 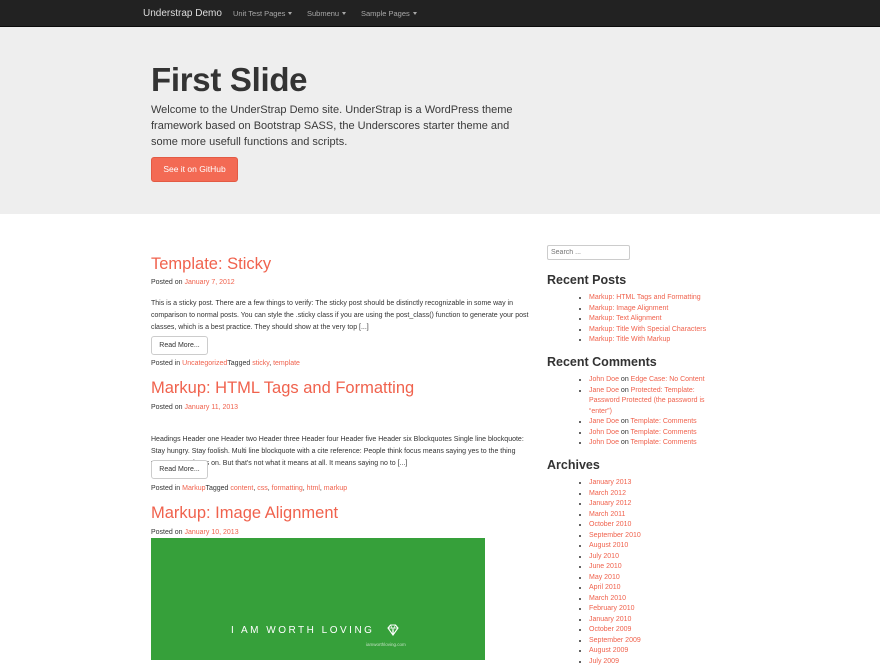 What do you see at coordinates (610, 503) in the screenshot?
I see `archive-link: January 2012` at bounding box center [610, 503].